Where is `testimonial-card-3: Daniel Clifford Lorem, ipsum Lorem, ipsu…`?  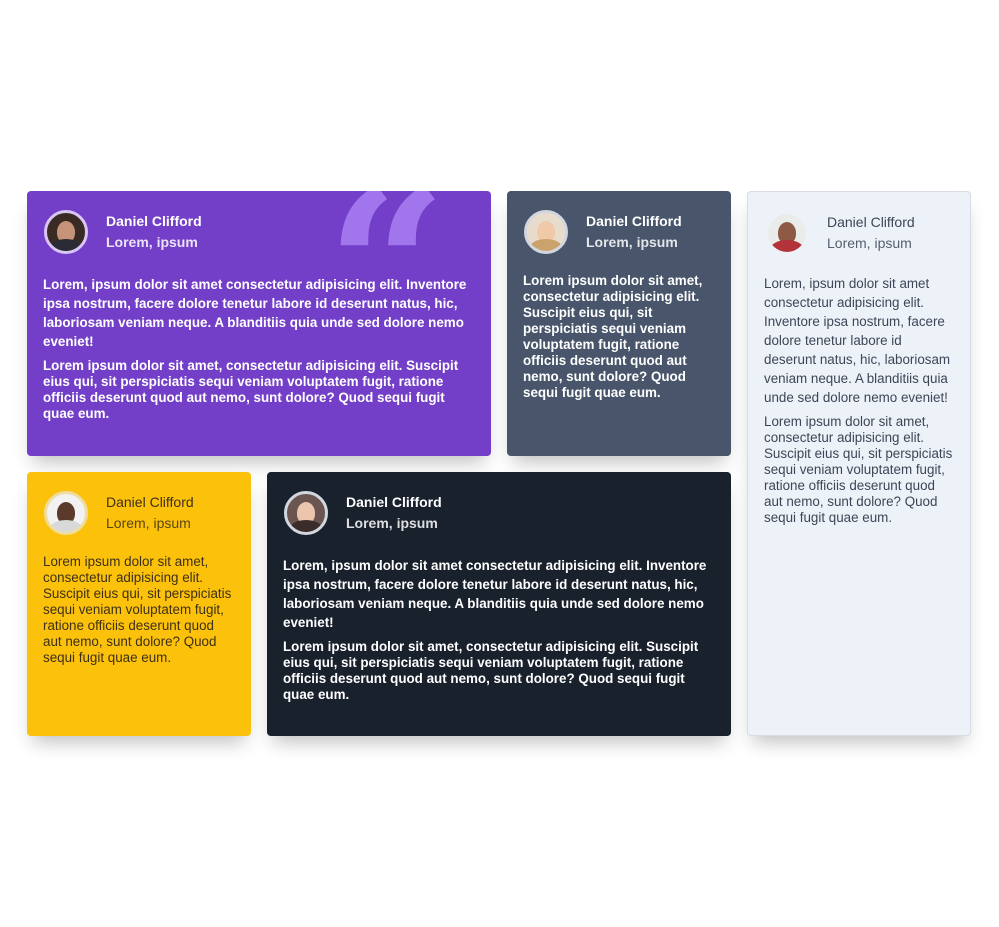
testimonial-card-3: Daniel Clifford Lorem, ipsum Lorem, ipsu… is located at coordinates (859, 463).